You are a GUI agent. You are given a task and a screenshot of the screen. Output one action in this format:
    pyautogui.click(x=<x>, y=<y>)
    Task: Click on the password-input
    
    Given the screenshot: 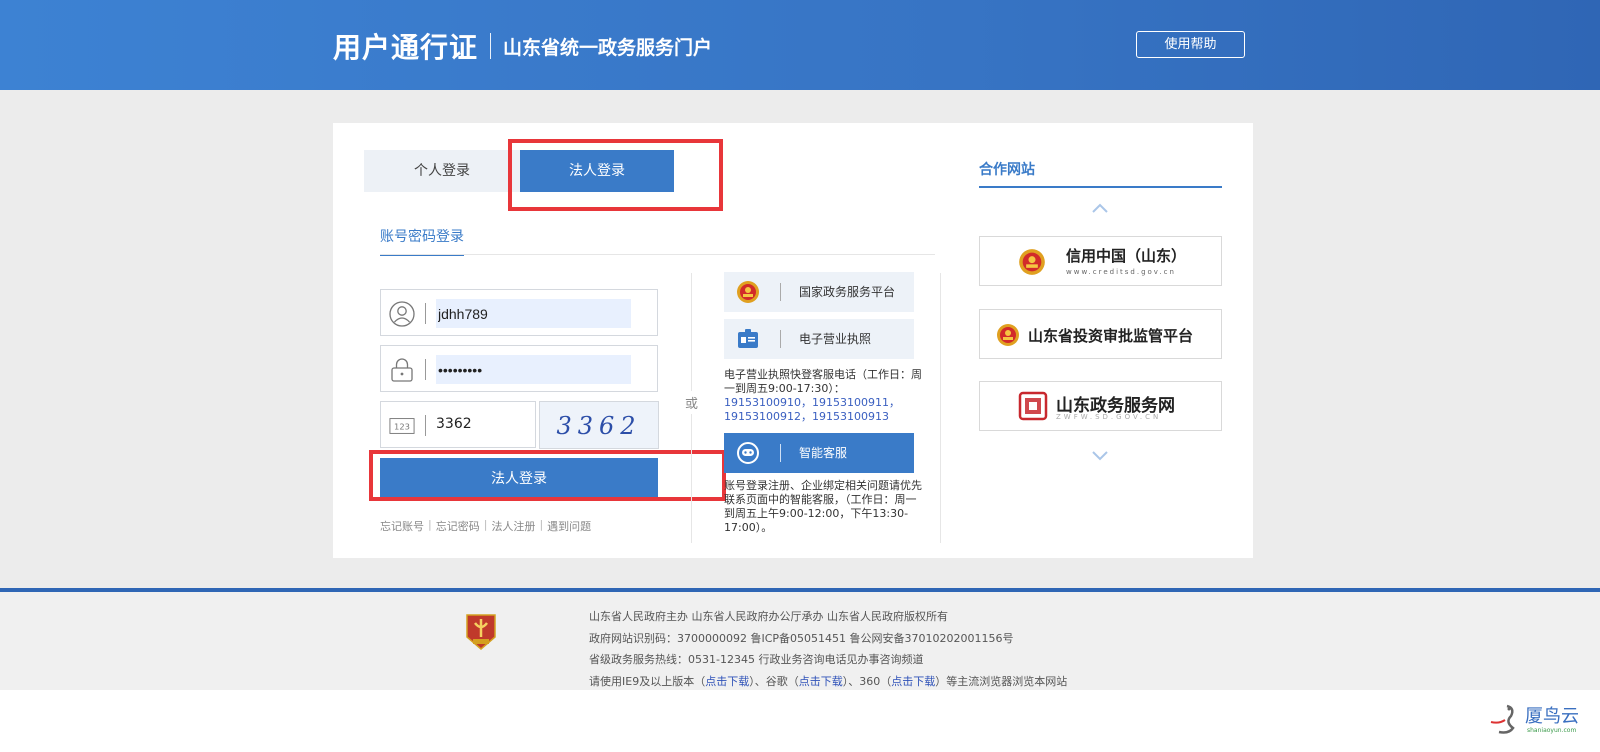 What is the action you would take?
    pyautogui.click(x=533, y=369)
    